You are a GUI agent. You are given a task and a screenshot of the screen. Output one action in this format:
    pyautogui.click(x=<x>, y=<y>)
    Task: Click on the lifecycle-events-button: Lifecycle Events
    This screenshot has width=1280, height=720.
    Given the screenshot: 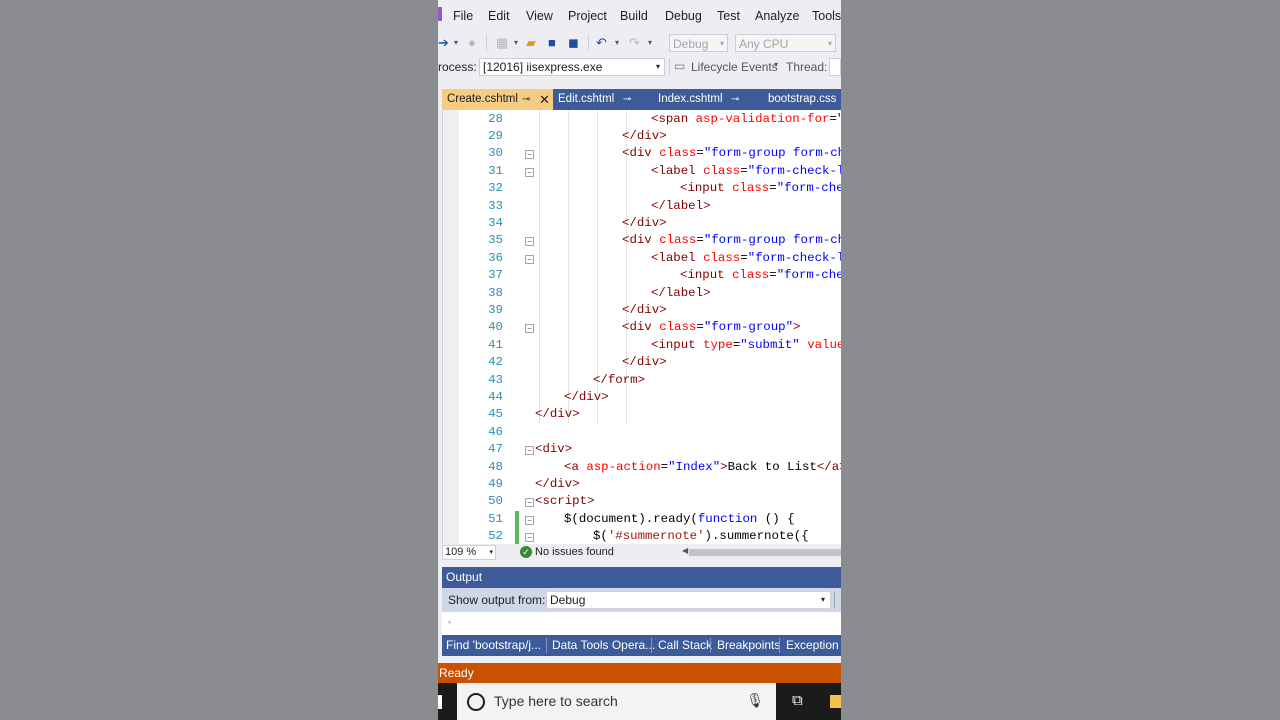 What is the action you would take?
    pyautogui.click(x=734, y=67)
    